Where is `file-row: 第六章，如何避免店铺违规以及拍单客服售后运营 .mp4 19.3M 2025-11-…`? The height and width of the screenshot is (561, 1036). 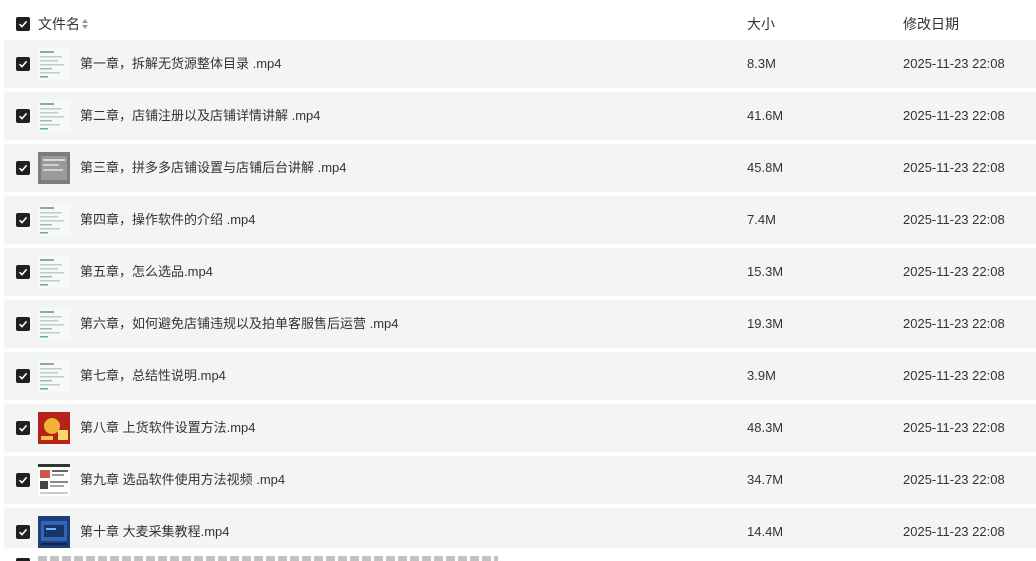 file-row: 第六章，如何避免店铺违规以及拍单客服售后运营 .mp4 19.3M 2025-11-… is located at coordinates (520, 324).